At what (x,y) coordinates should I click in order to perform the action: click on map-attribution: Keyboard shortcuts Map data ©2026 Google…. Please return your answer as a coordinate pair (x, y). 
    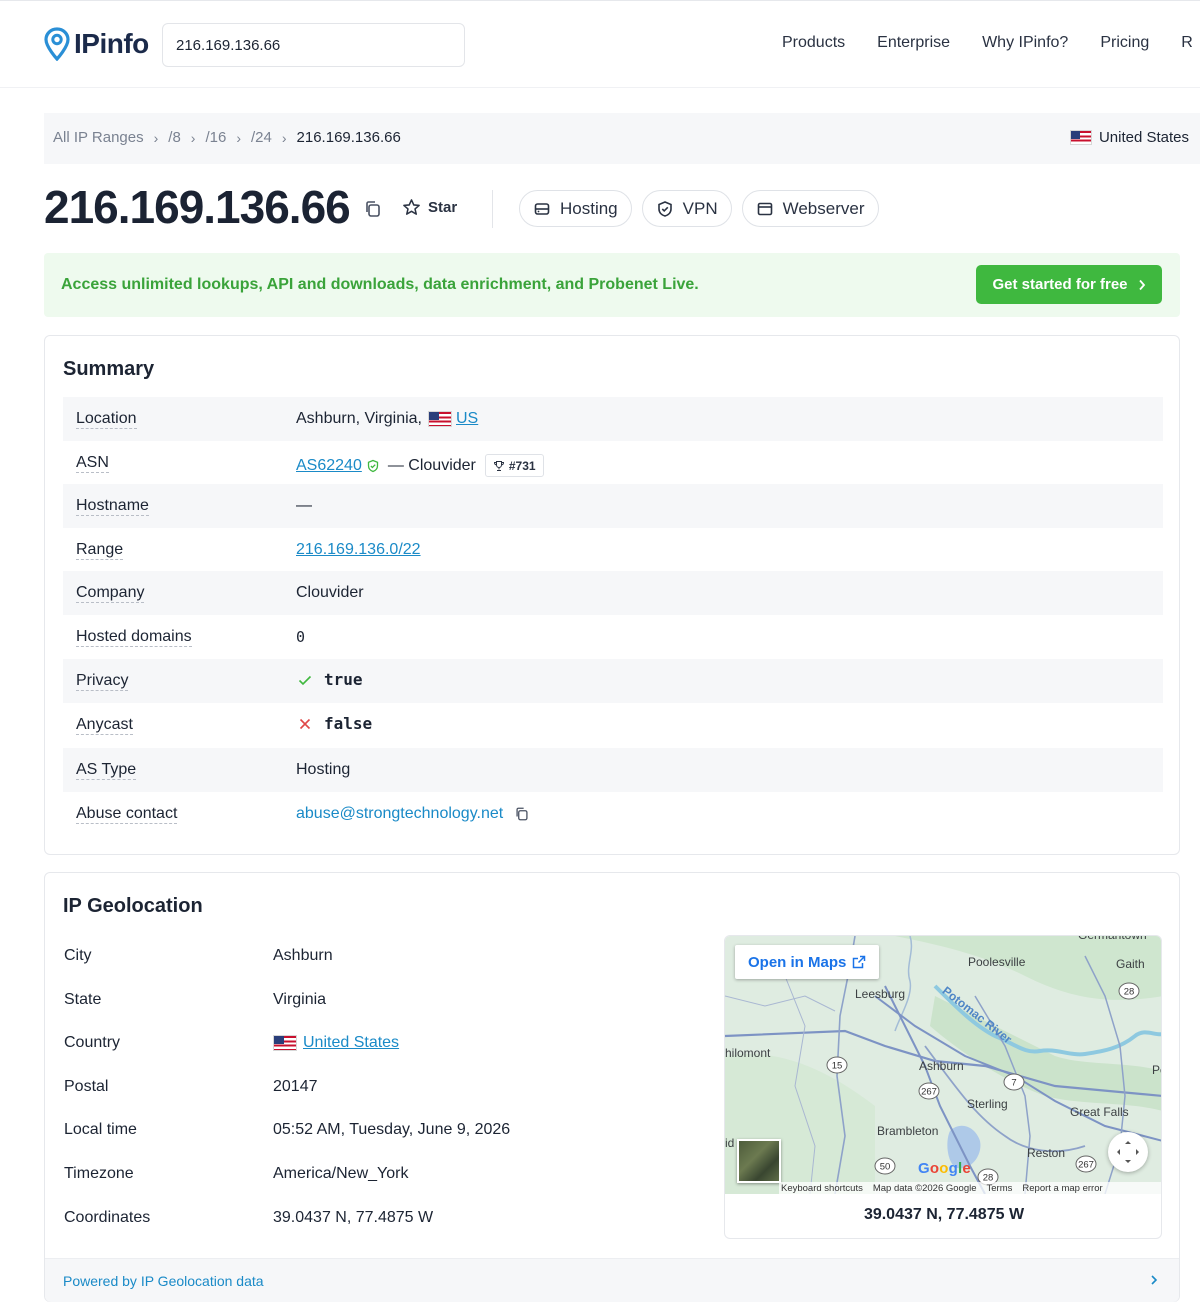
    Looking at the image, I should click on (970, 1188).